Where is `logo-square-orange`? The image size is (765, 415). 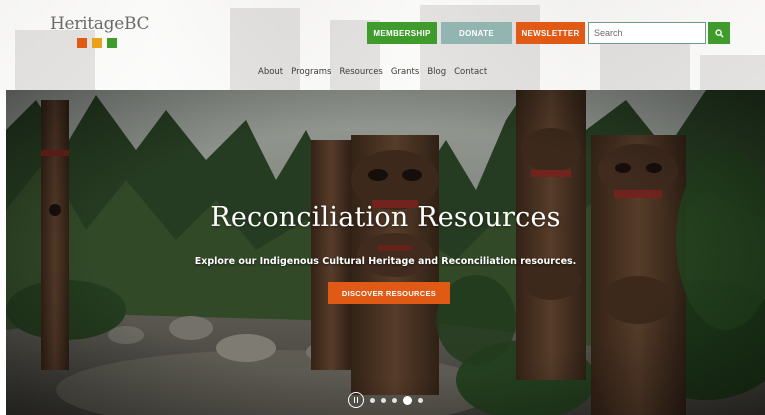
logo-square-orange is located at coordinates (82, 43).